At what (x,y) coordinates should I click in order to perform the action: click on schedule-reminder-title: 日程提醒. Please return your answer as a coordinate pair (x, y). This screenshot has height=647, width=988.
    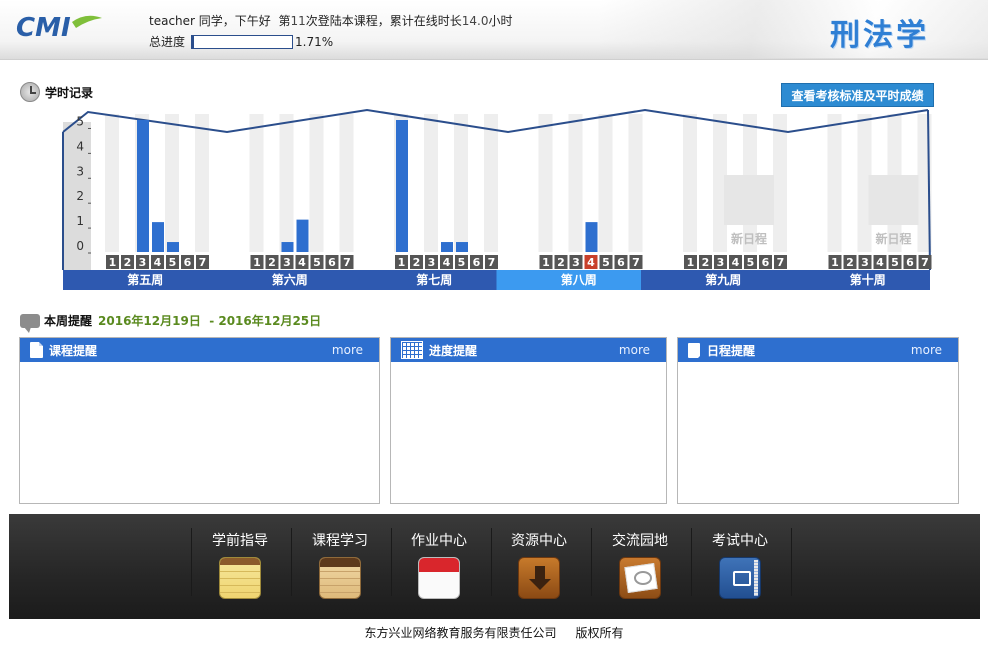
    Looking at the image, I should click on (731, 350).